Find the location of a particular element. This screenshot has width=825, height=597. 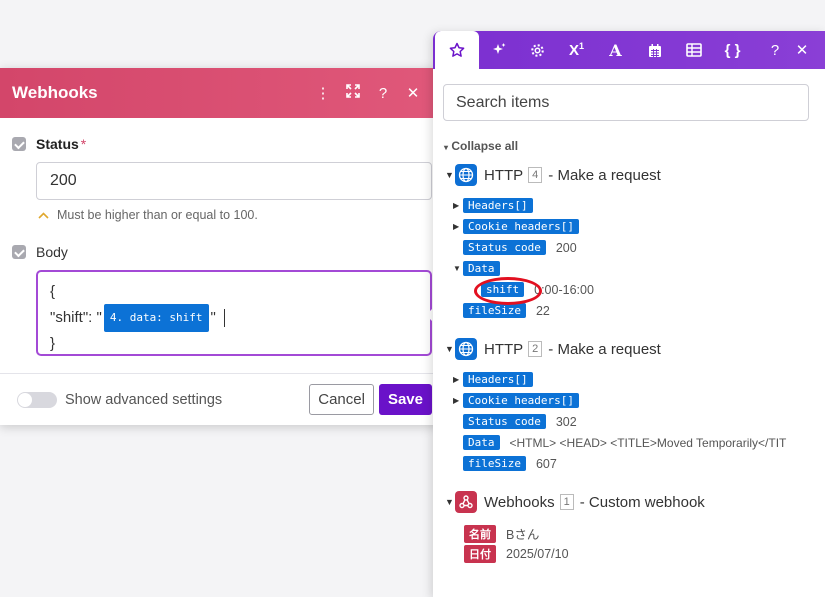

item-tag: 名前 is located at coordinates (480, 533).